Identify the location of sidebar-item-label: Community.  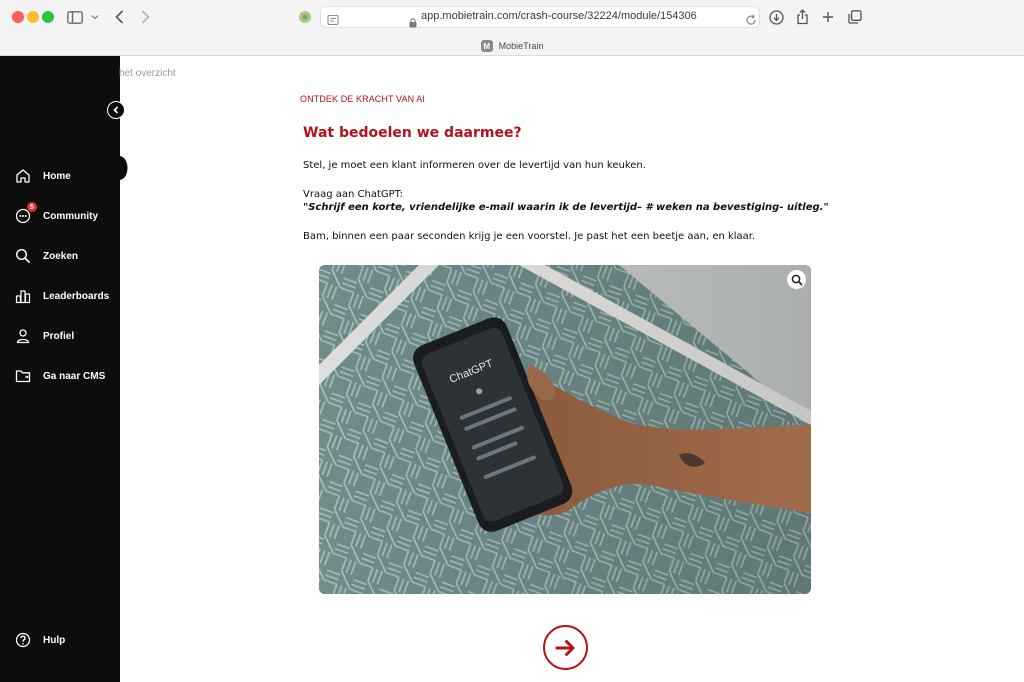
(70, 216).